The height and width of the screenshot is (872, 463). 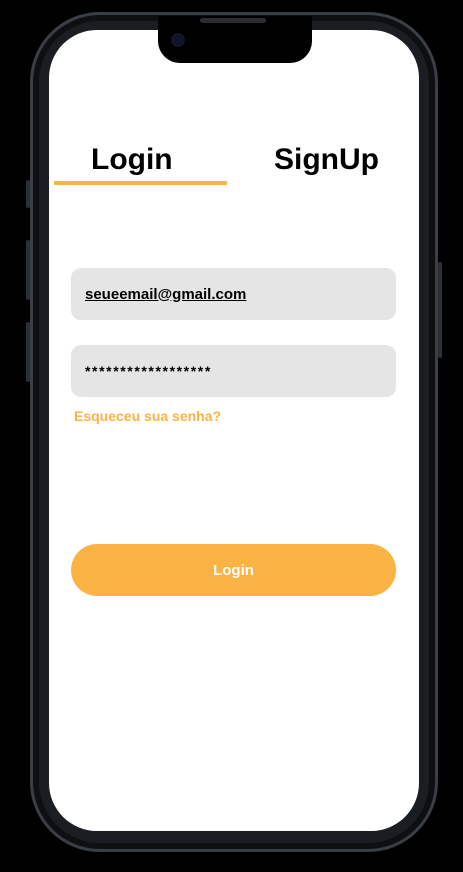 What do you see at coordinates (233, 20) in the screenshot?
I see `speaker-grille` at bounding box center [233, 20].